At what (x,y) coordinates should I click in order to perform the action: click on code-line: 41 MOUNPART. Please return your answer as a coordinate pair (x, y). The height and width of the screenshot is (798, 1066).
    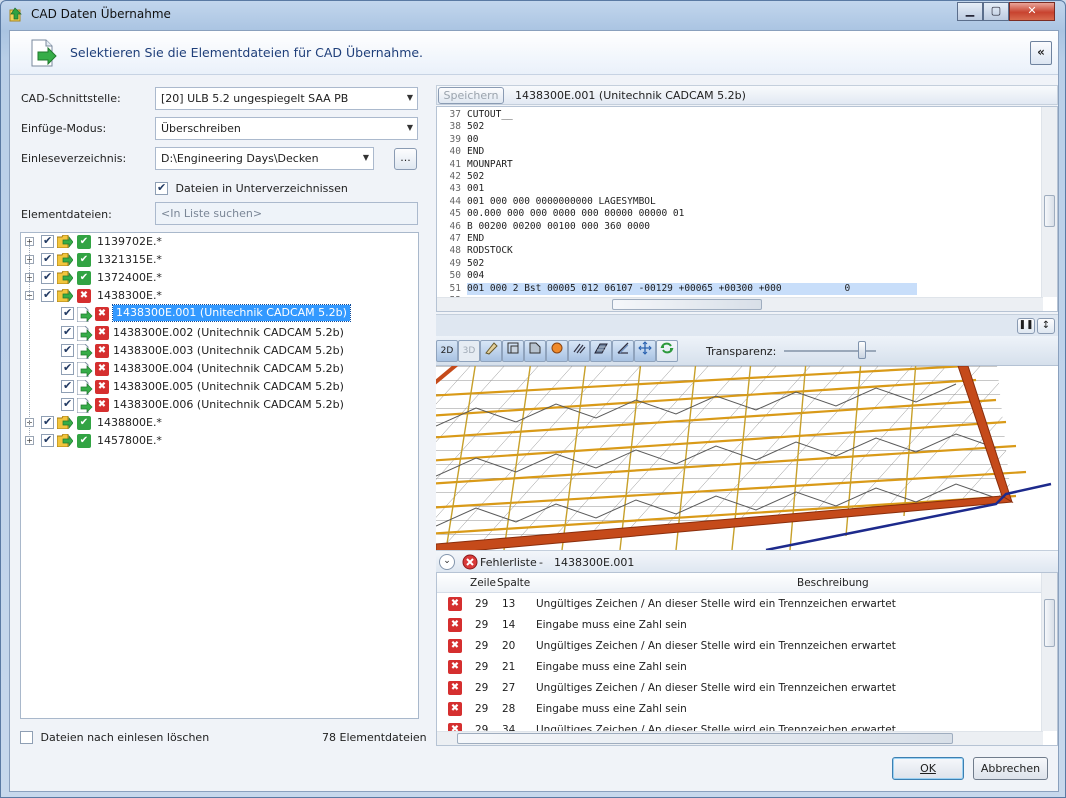
    Looking at the image, I should click on (740, 165).